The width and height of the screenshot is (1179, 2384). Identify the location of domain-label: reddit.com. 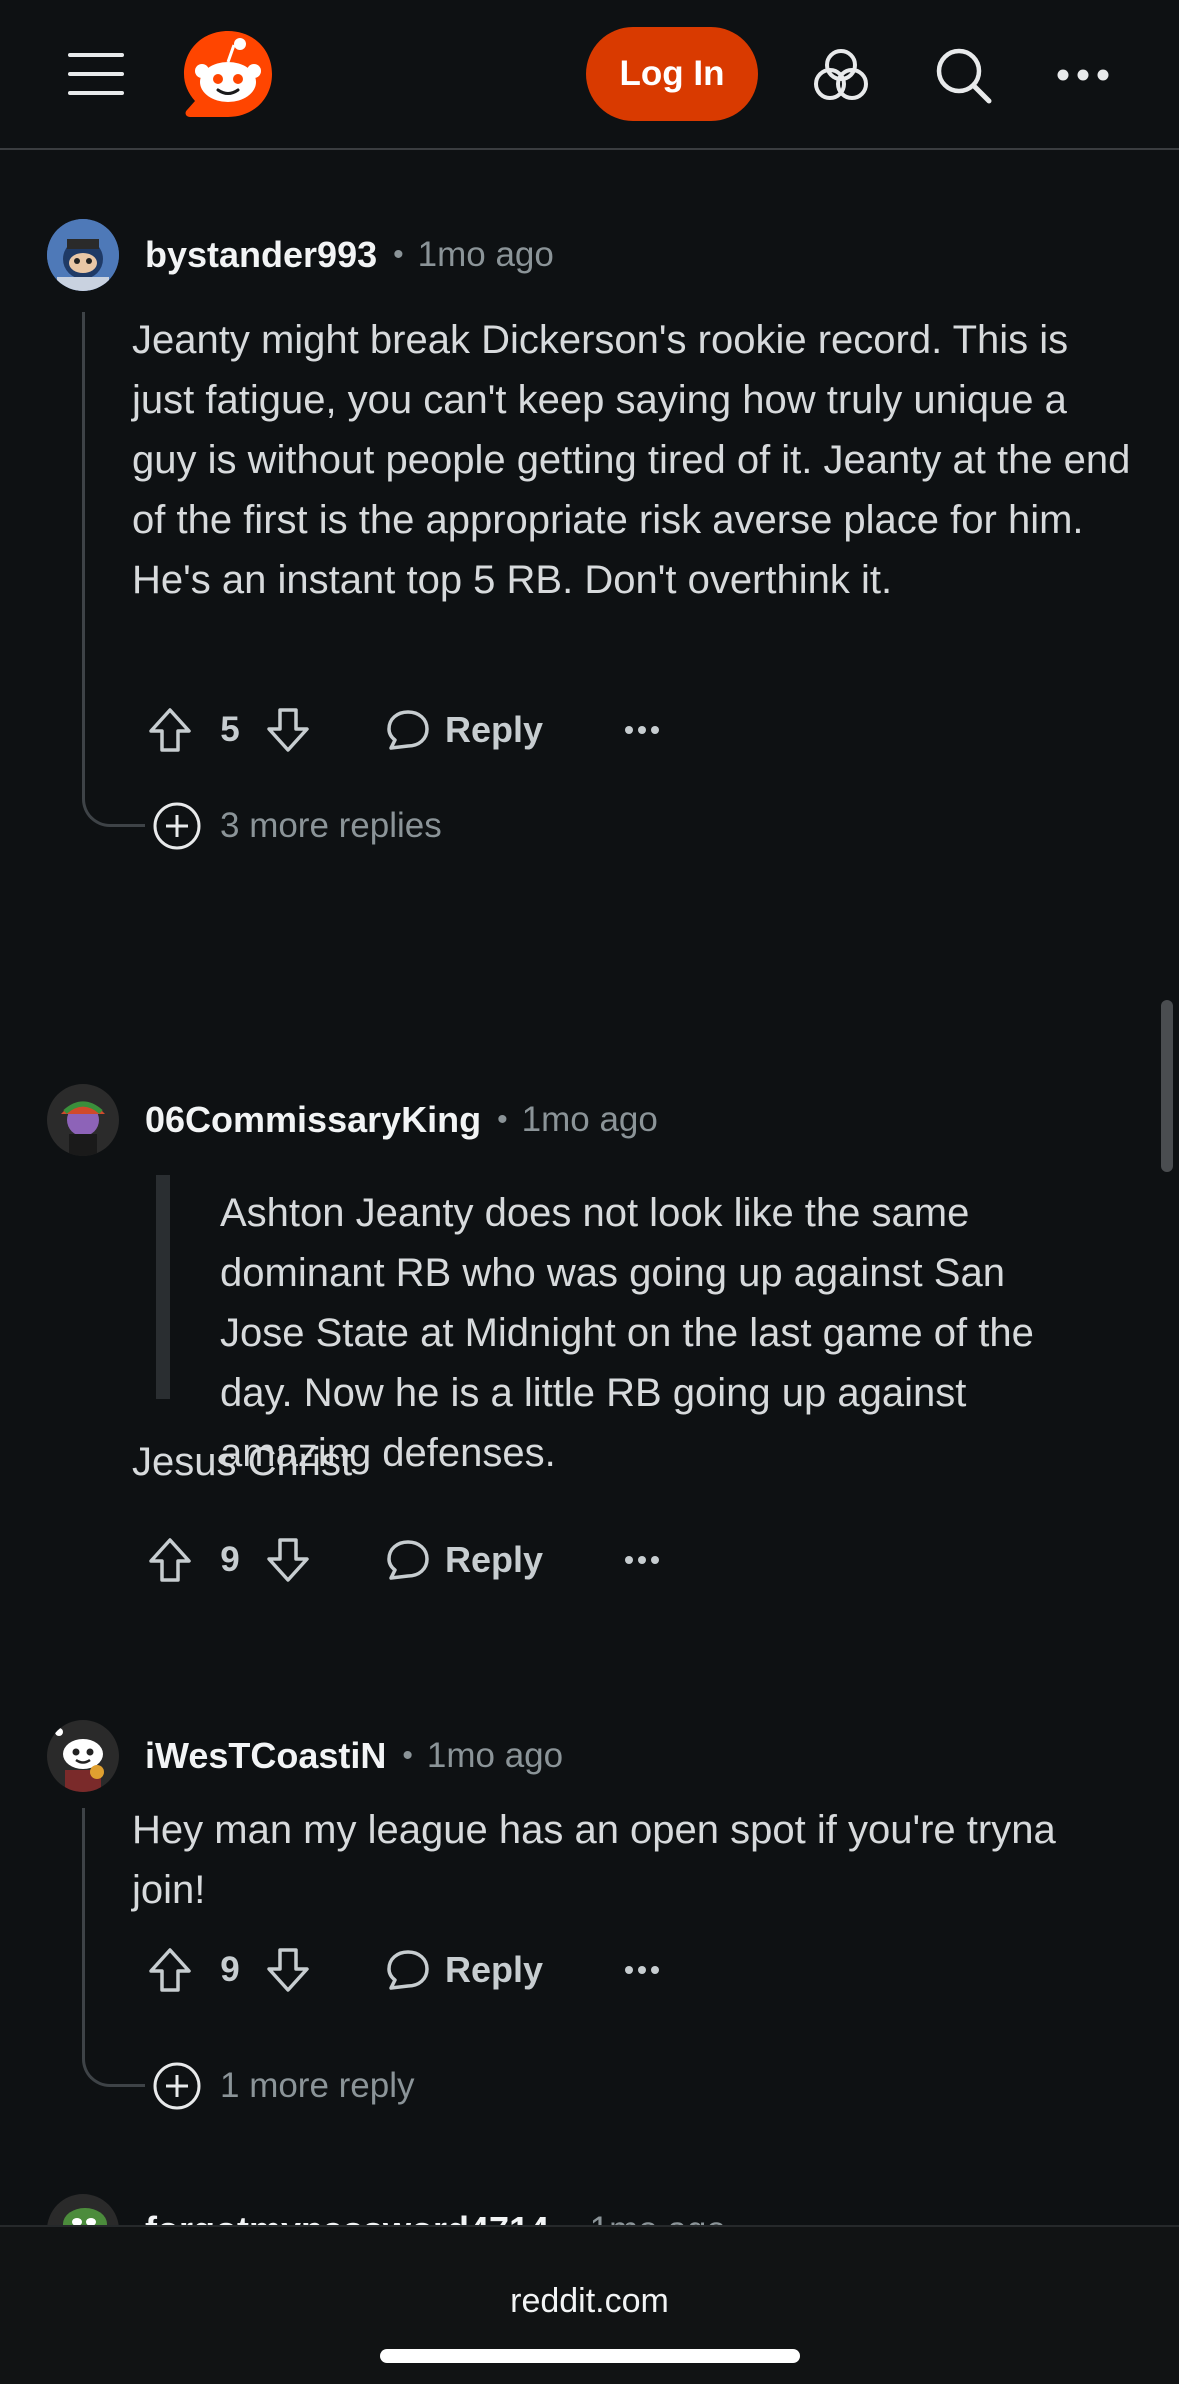
(589, 2301).